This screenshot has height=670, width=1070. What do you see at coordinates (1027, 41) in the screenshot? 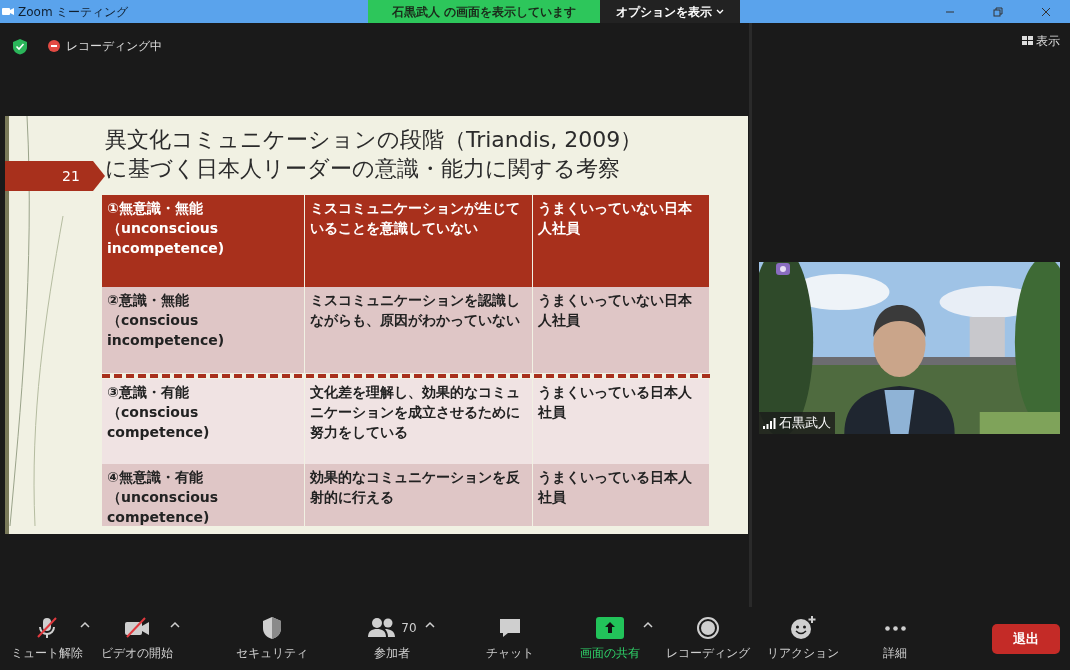
I see `grid-icon` at bounding box center [1027, 41].